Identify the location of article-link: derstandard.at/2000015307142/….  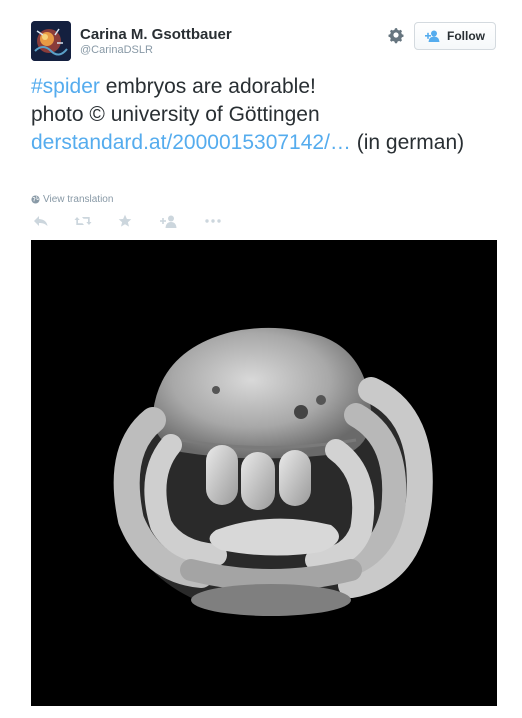
(191, 142).